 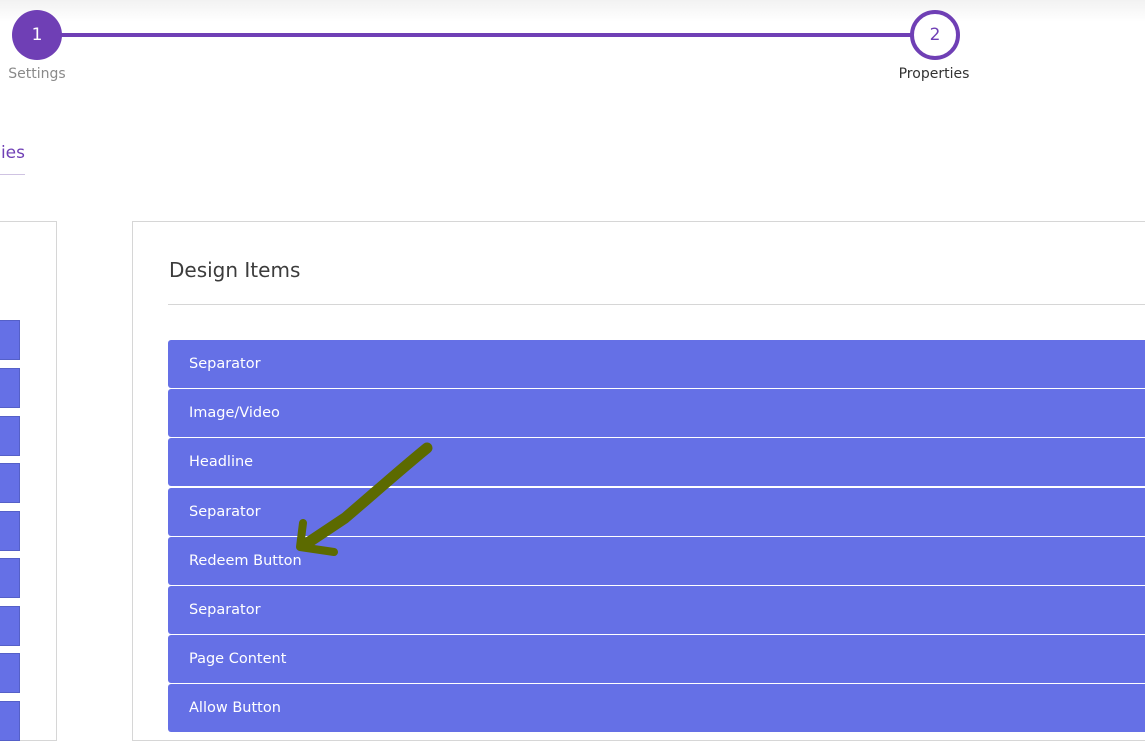 What do you see at coordinates (235, 270) in the screenshot?
I see `design-items-title: Design Items` at bounding box center [235, 270].